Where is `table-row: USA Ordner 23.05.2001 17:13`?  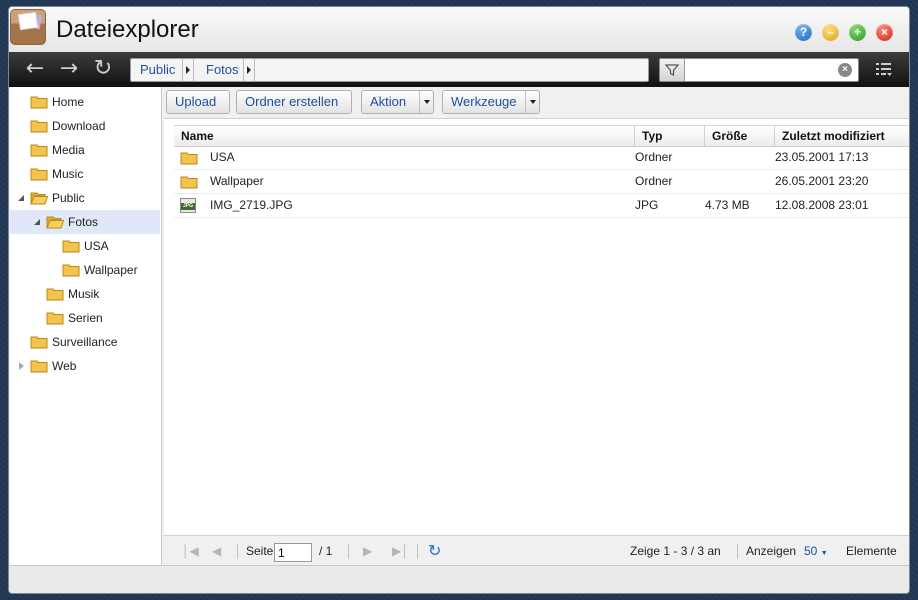
table-row: USA Ordner 23.05.2001 17:13 is located at coordinates (541, 158).